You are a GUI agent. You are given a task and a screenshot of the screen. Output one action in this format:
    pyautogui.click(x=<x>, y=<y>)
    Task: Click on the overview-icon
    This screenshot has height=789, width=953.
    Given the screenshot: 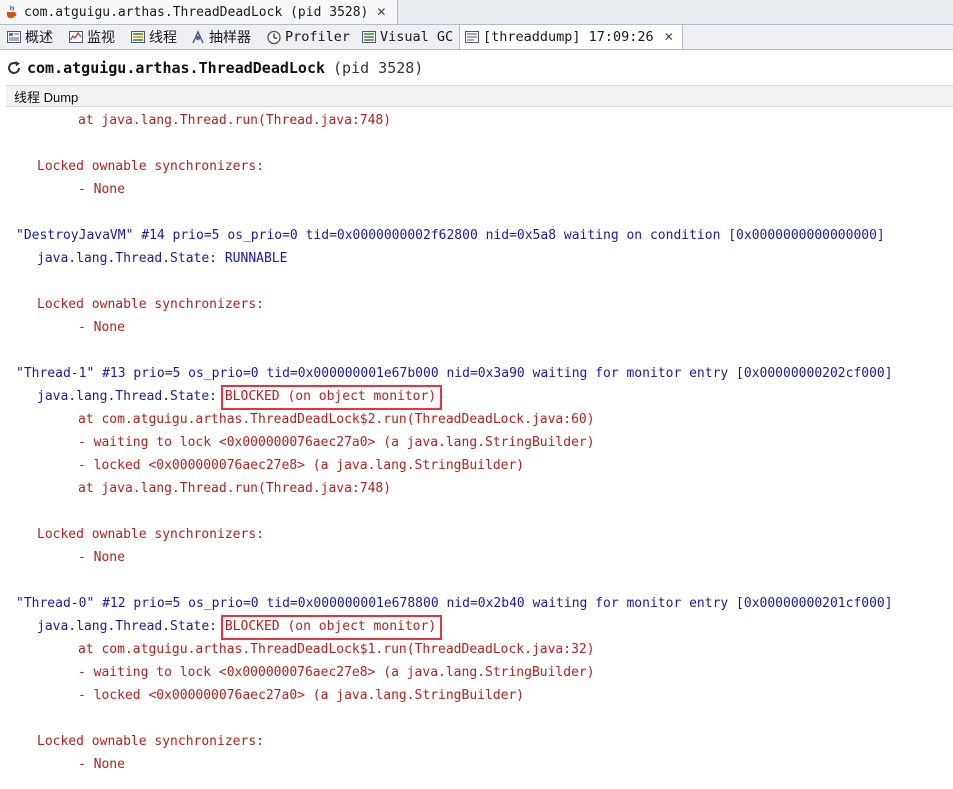 What is the action you would take?
    pyautogui.click(x=14, y=37)
    